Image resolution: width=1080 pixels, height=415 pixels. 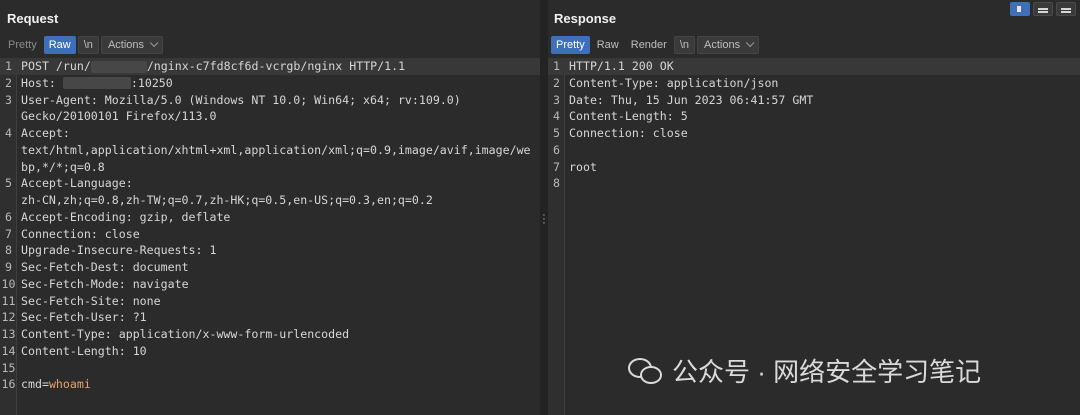 What do you see at coordinates (31, 384) in the screenshot?
I see `param-name: cmd` at bounding box center [31, 384].